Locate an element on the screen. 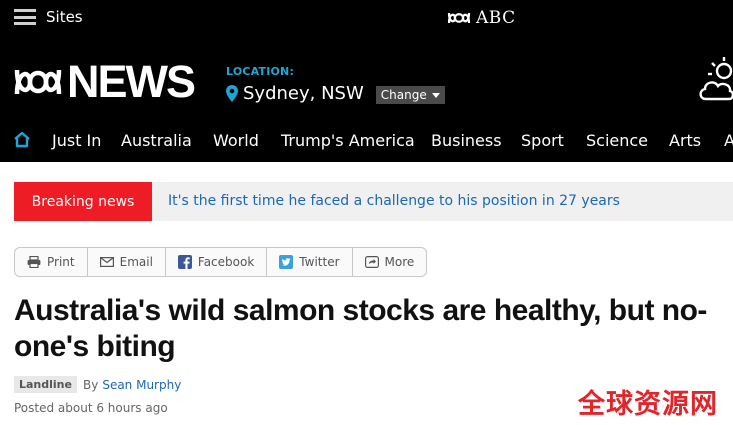 This screenshot has height=425, width=733. more-label: More is located at coordinates (399, 262).